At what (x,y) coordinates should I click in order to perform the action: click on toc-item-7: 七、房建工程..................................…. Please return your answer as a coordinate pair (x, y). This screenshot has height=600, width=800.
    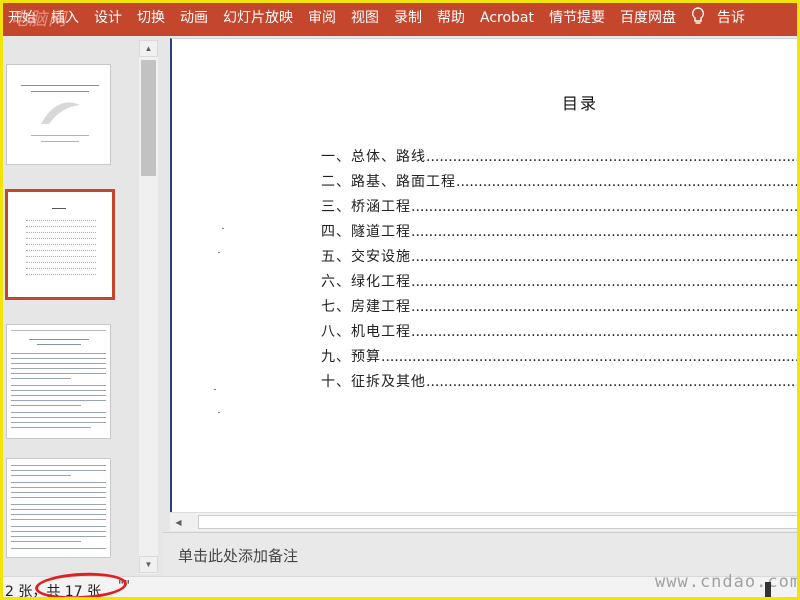
    Looking at the image, I should click on (560, 306).